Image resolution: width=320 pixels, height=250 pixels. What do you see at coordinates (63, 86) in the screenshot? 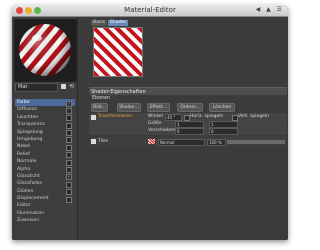
I see `material-icon` at bounding box center [63, 86].